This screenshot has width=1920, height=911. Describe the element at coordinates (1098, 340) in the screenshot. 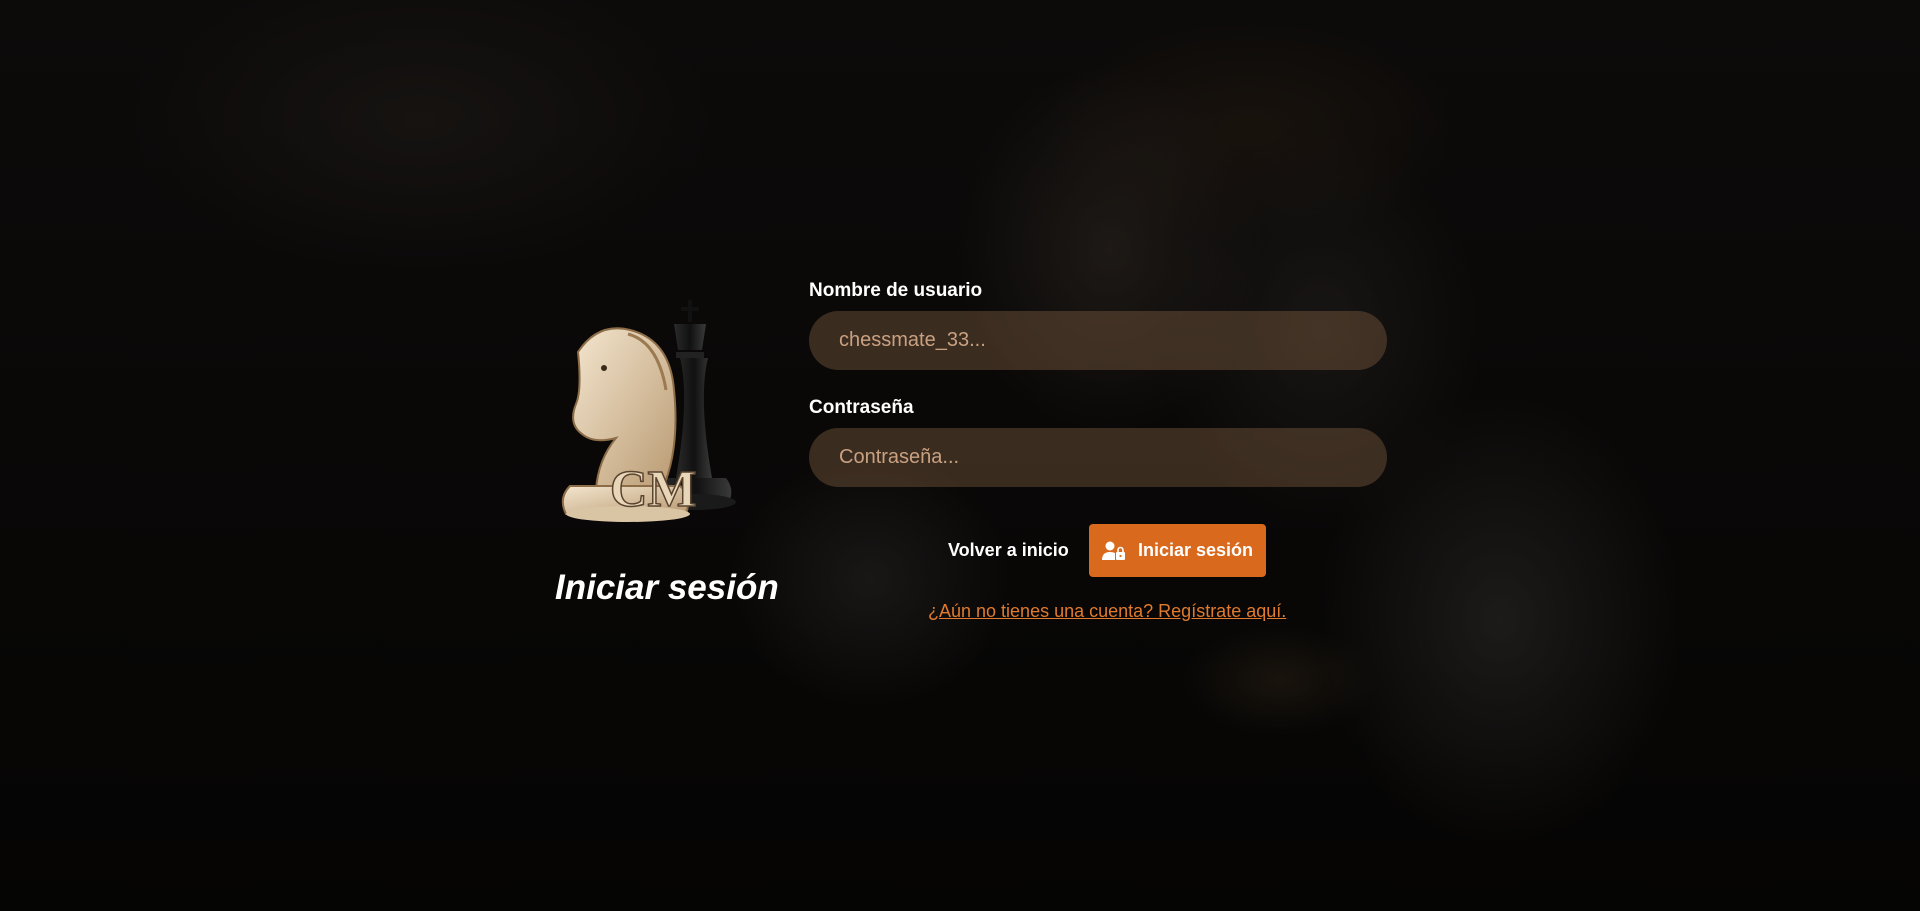

I see `username-input` at that location.